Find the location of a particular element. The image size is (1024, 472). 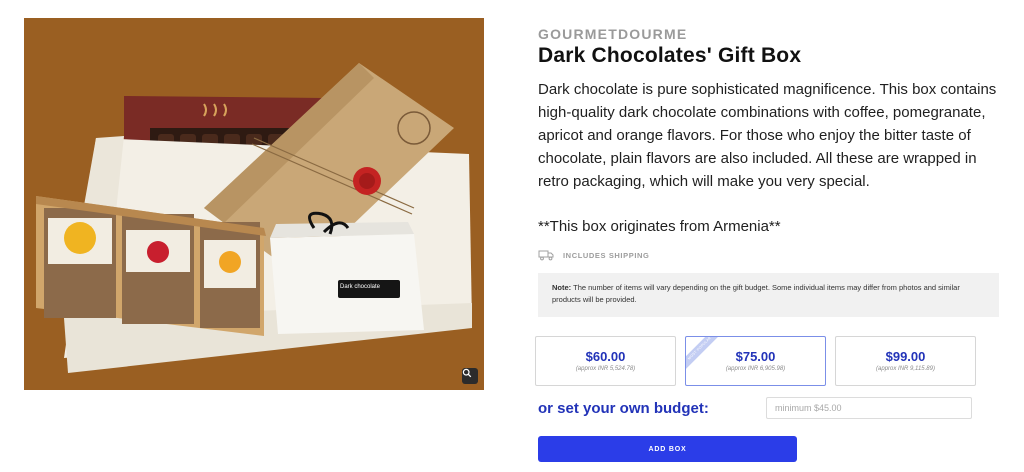

budget-price: $60.00 is located at coordinates (605, 356).